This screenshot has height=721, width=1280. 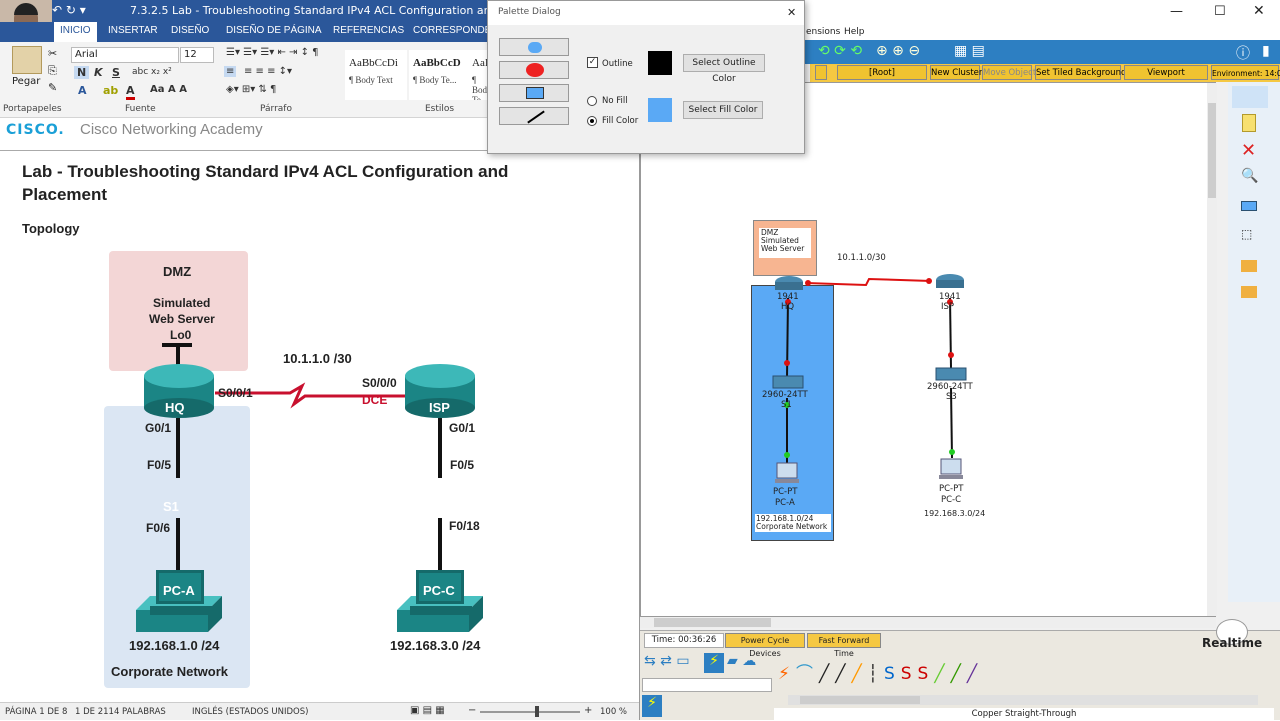 What do you see at coordinates (1212, 349) in the screenshot?
I see `canvas-vertical-scrollbar` at bounding box center [1212, 349].